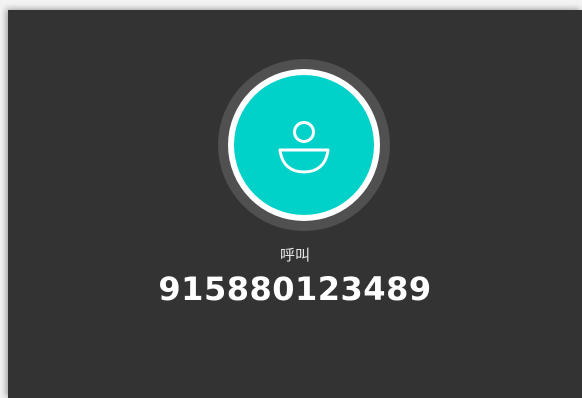  I want to click on avatar-border, so click(304, 145).